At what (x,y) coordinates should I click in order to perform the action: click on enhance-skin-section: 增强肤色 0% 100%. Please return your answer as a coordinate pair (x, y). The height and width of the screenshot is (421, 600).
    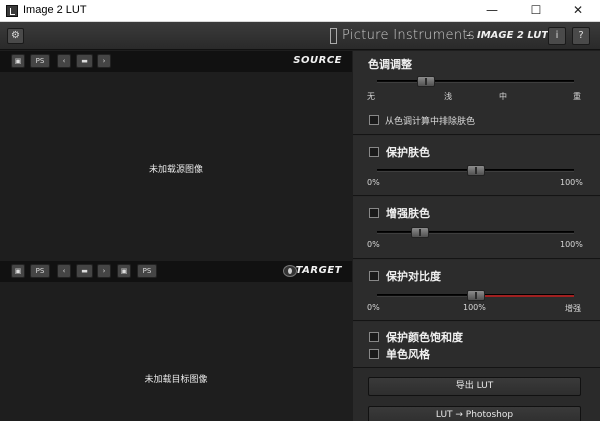
    Looking at the image, I should click on (476, 228).